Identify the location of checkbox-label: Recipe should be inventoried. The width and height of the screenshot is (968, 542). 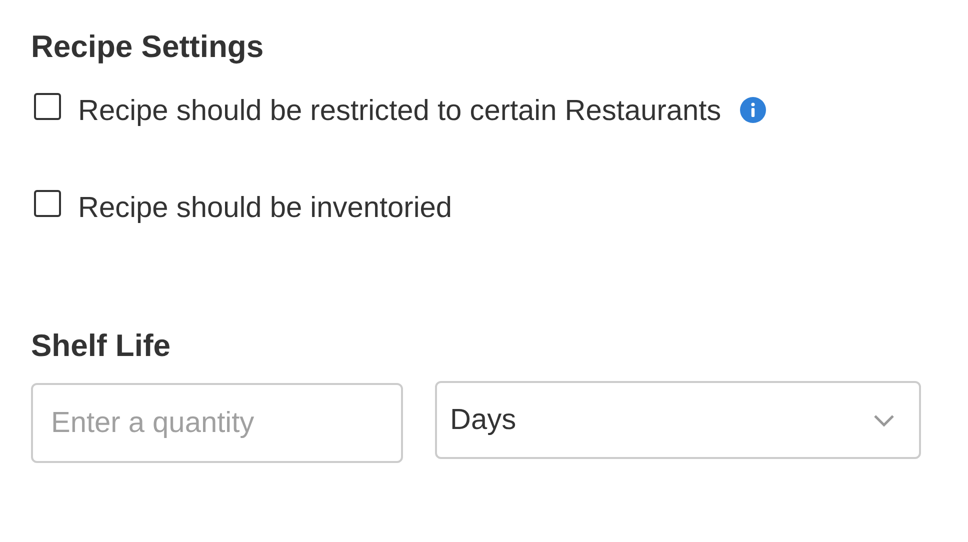
(265, 208).